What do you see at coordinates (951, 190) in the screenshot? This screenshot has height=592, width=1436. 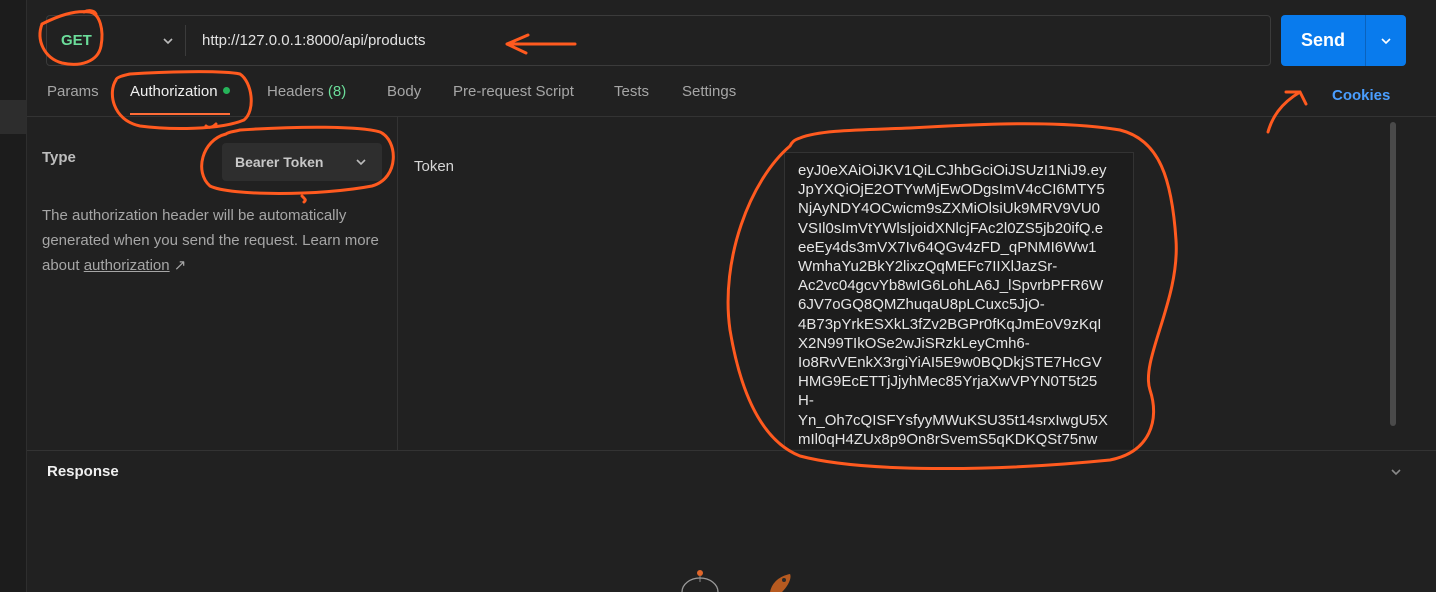 I see `token-line: JpYXQiOjE2OTYwMjEwODgsImV4cCI6MTY5` at bounding box center [951, 190].